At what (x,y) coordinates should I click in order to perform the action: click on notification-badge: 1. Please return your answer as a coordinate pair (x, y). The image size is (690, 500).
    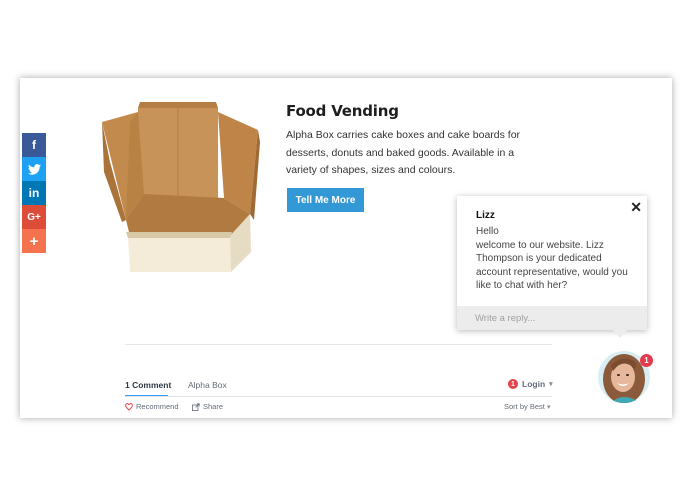
    Looking at the image, I should click on (513, 384).